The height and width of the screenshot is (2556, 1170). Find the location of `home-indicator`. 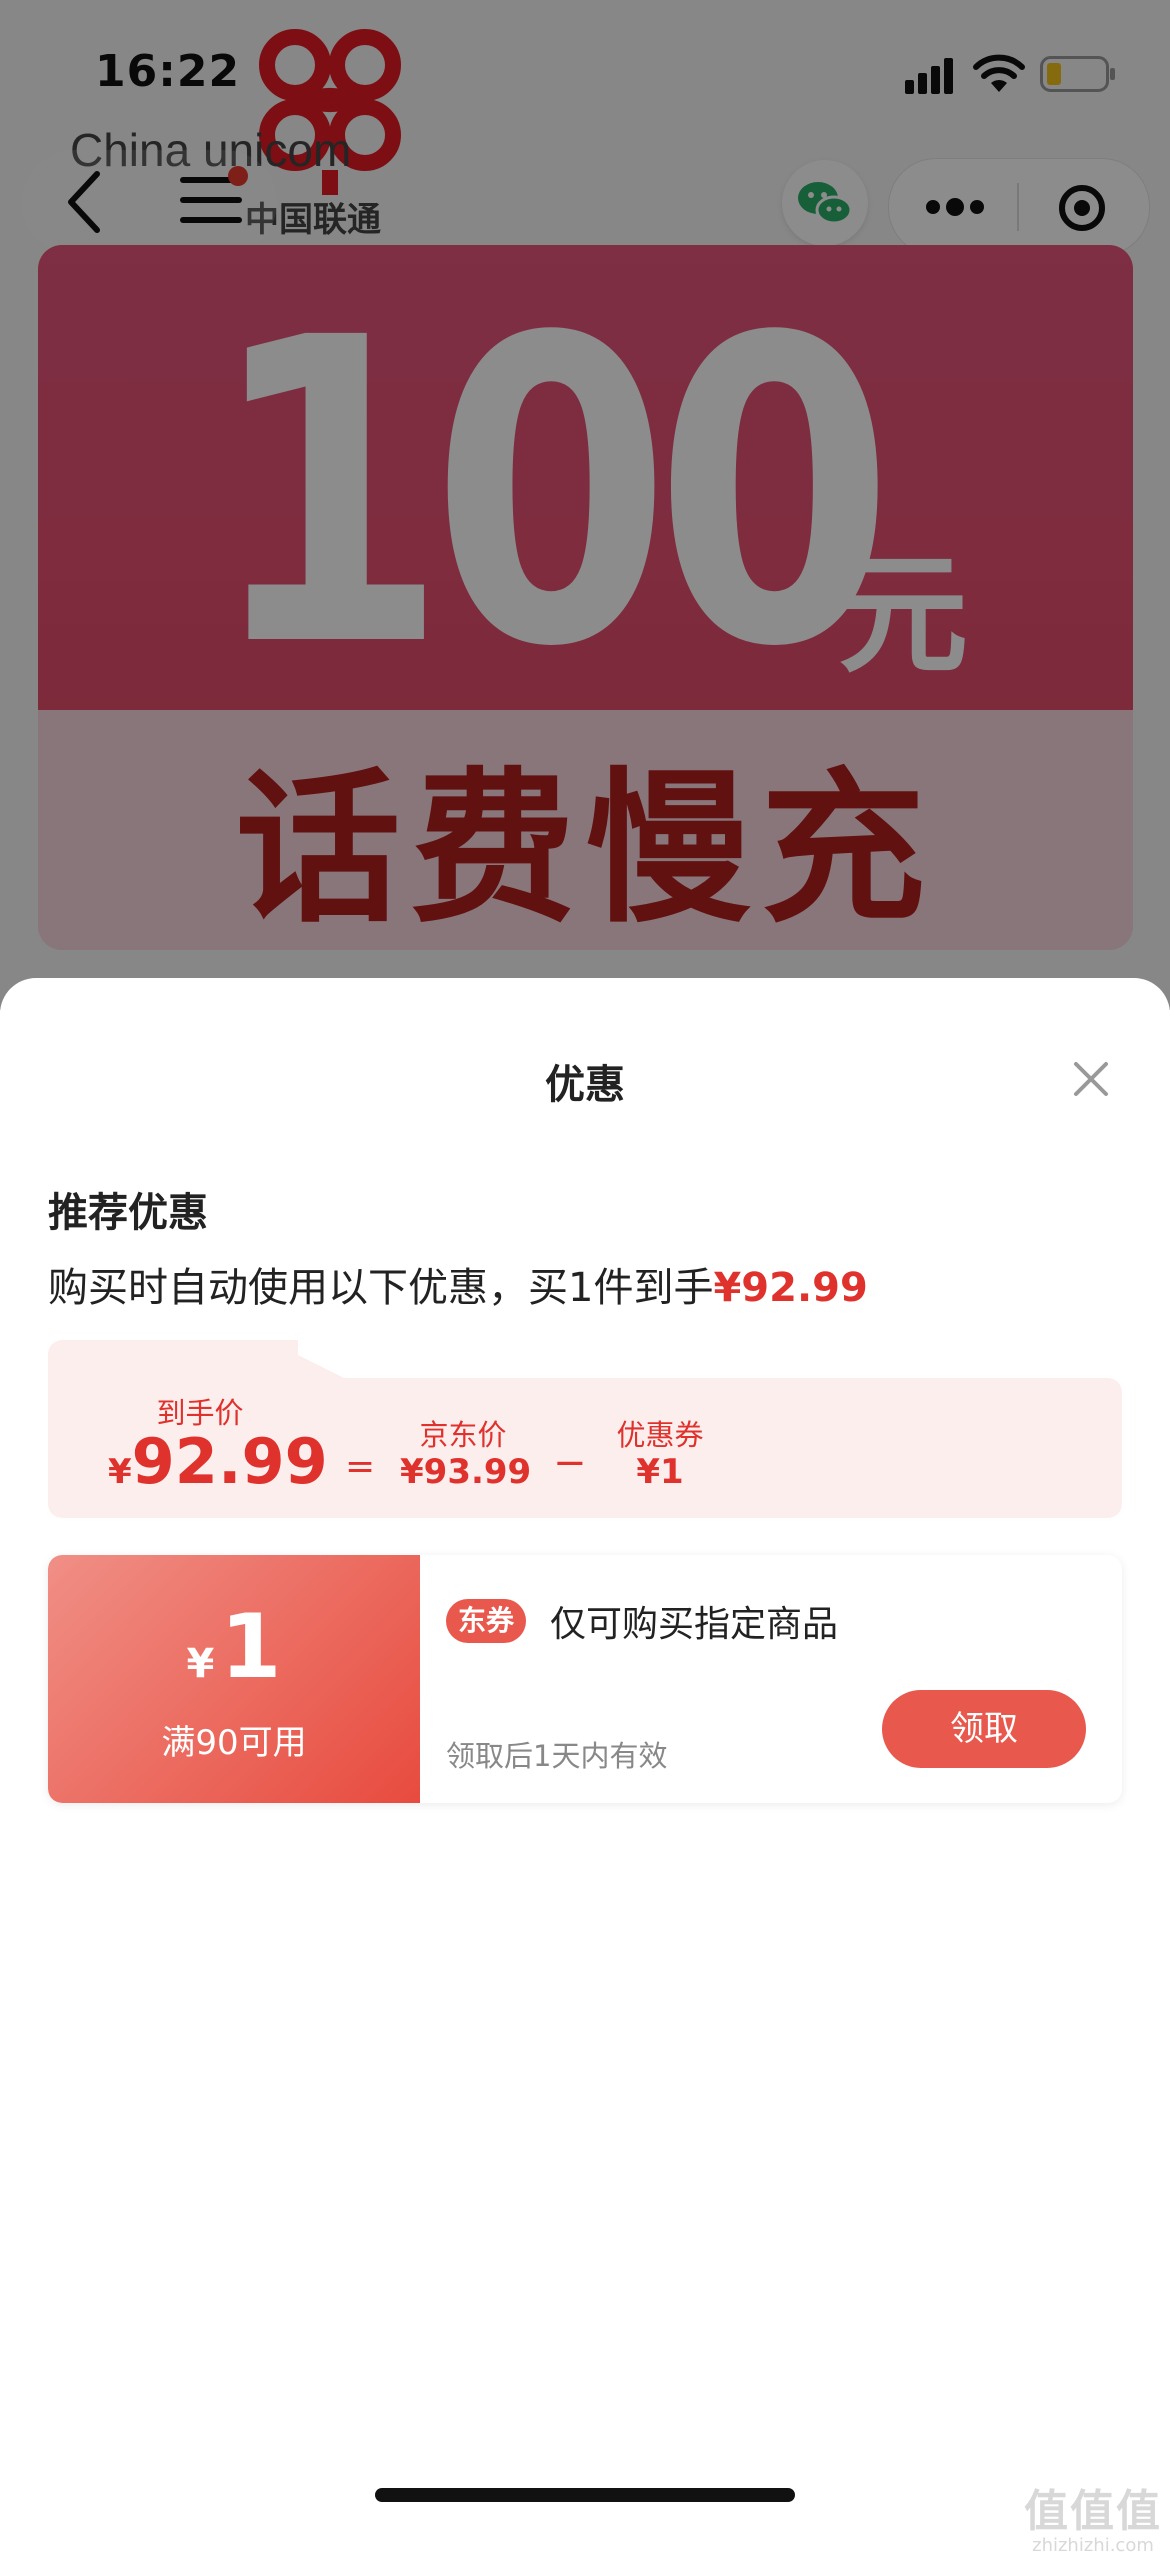

home-indicator is located at coordinates (585, 2495).